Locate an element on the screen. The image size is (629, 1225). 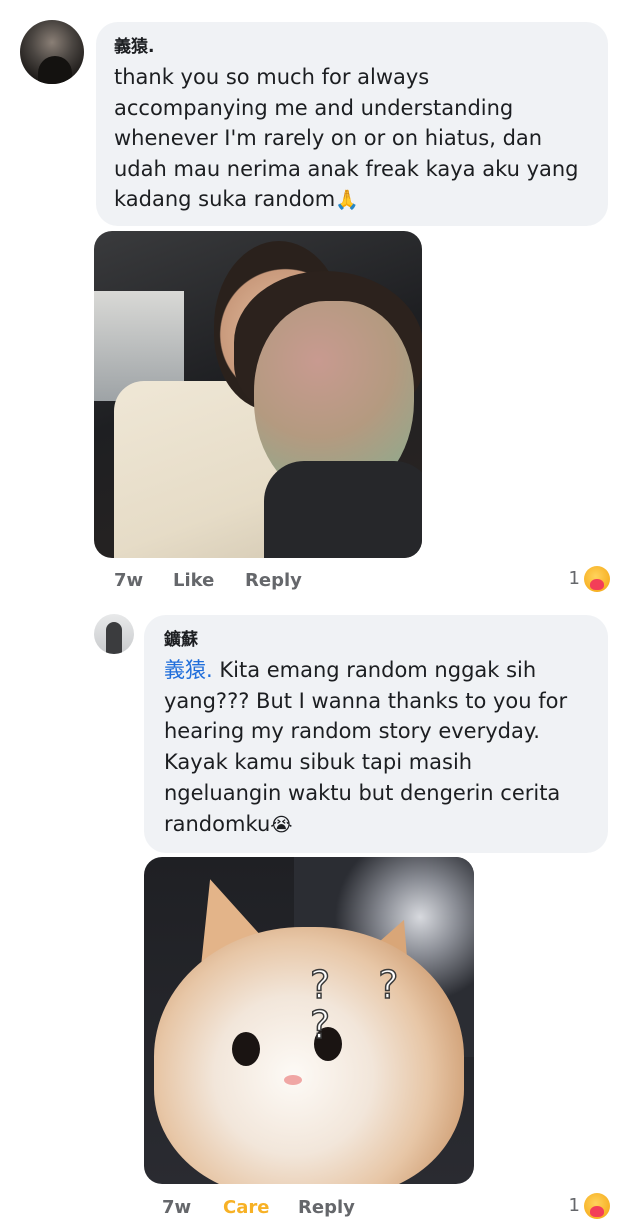
image-overlay-text: ? ? ? is located at coordinates (363, 1005).